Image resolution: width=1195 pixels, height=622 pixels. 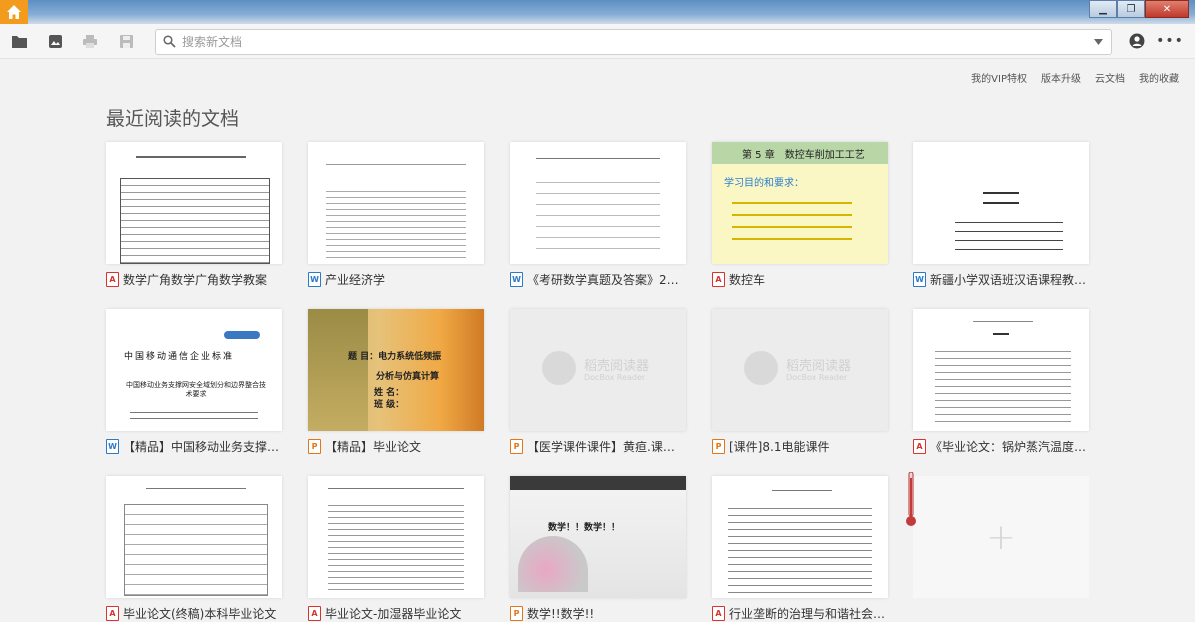 I want to click on save-button, so click(x=126, y=41).